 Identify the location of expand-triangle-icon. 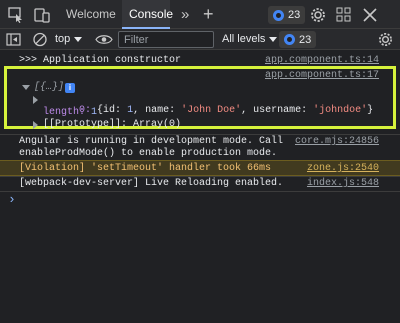
(26, 87).